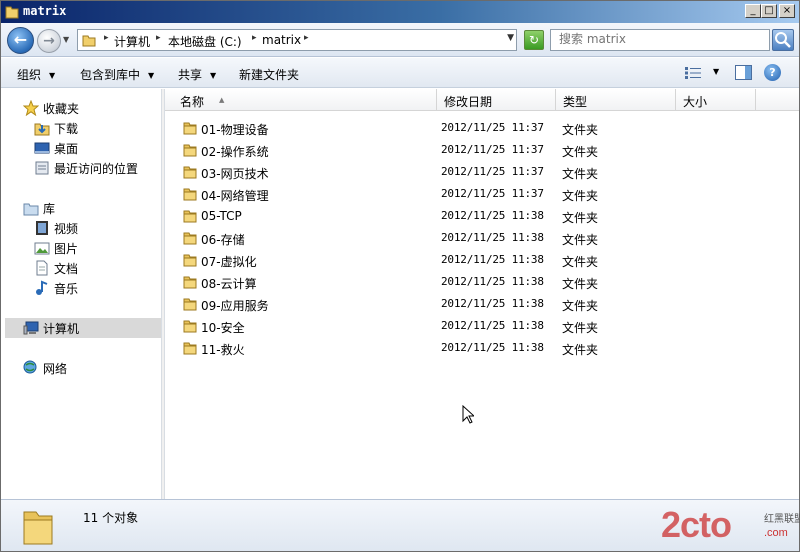 The width and height of the screenshot is (800, 552). What do you see at coordinates (45, 11) in the screenshot?
I see `window-title: matrix` at bounding box center [45, 11].